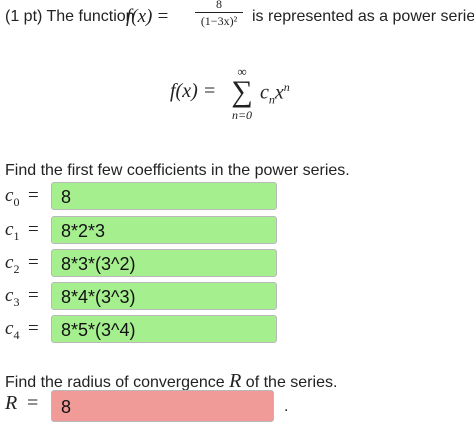 The height and width of the screenshot is (429, 474). What do you see at coordinates (16, 235) in the screenshot?
I see `coefficient-index: 1` at bounding box center [16, 235].